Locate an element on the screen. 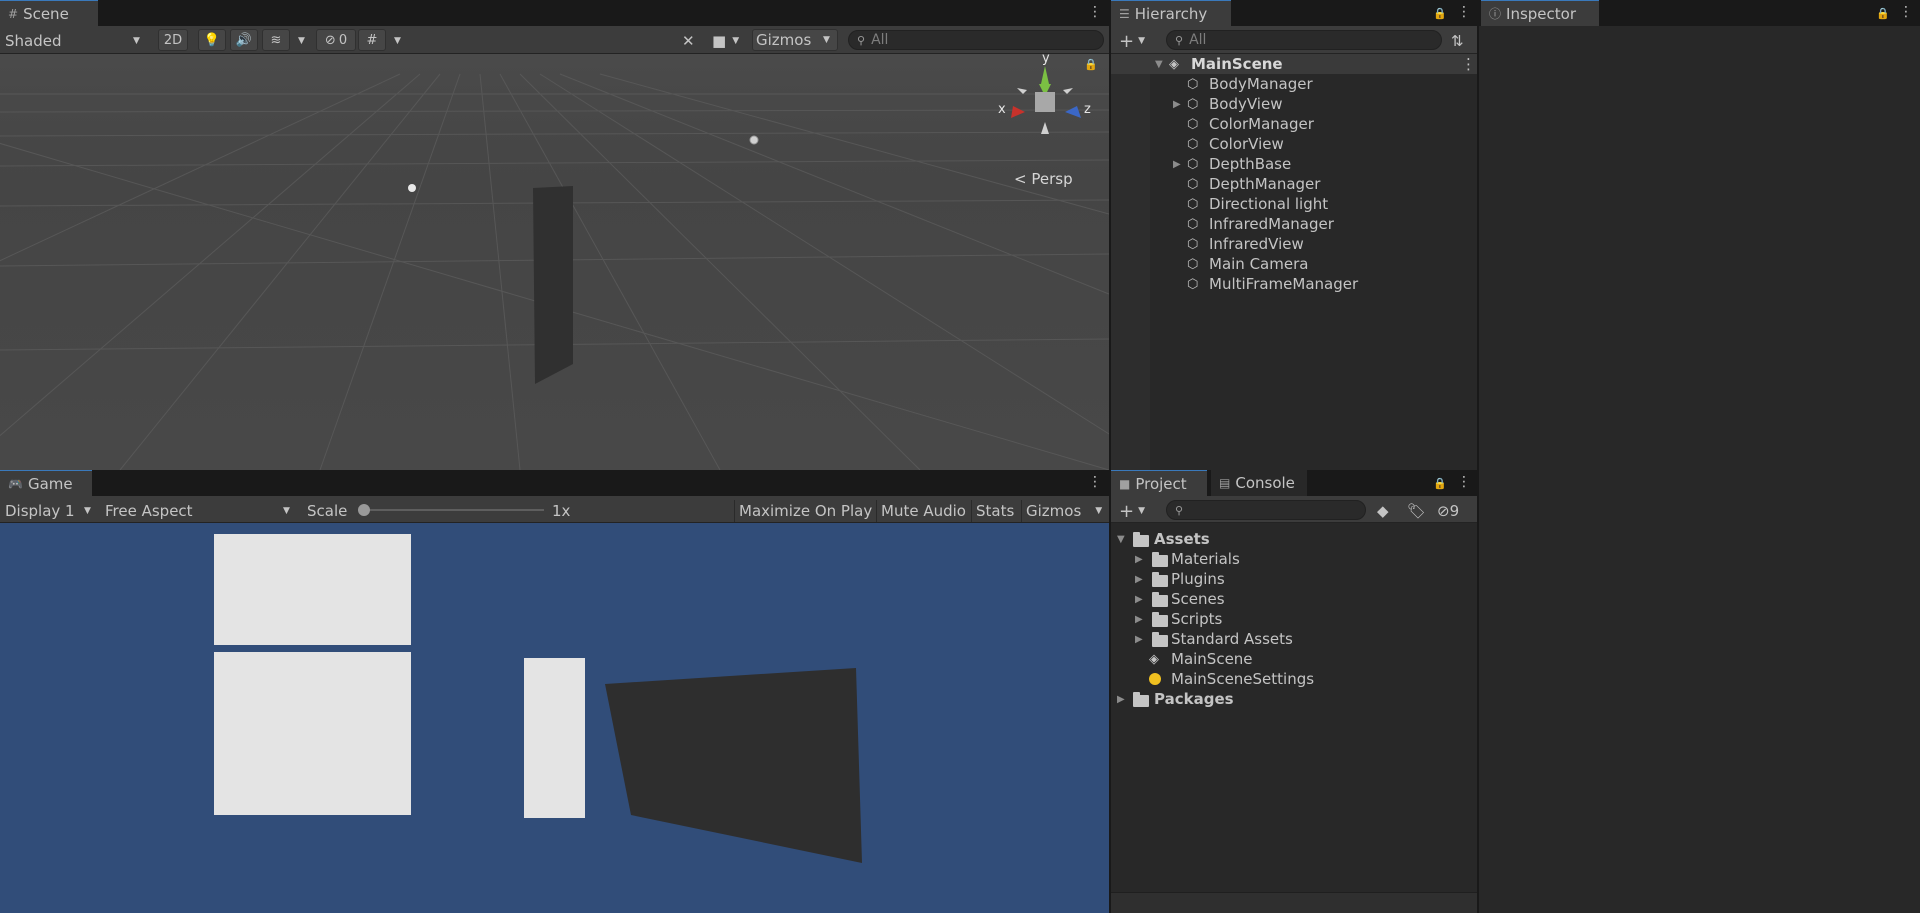  assets-folder-row: ▼ Assets is located at coordinates (1294, 539).